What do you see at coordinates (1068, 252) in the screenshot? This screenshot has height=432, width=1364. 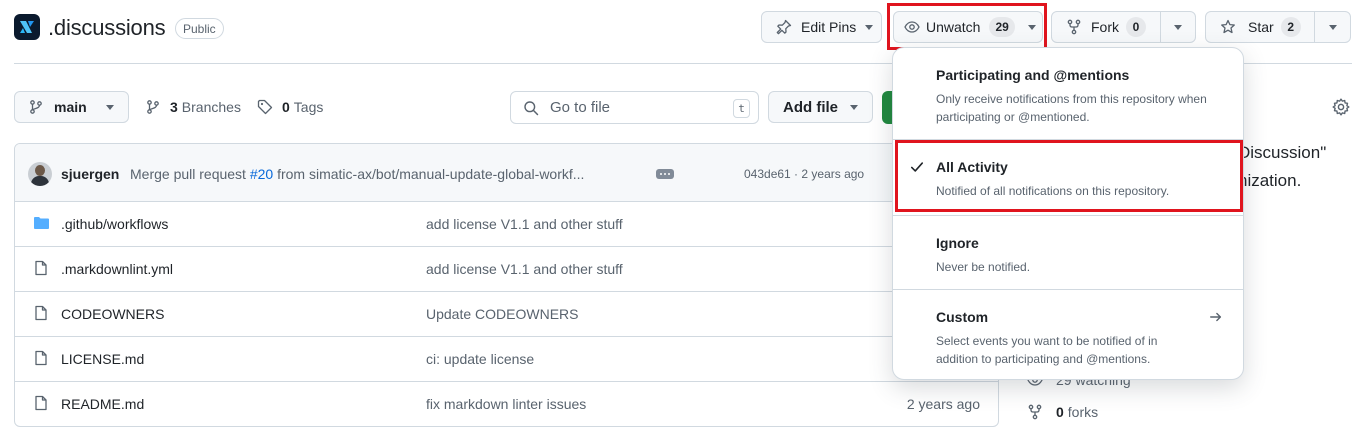 I see `watch-option-ignore: Ignore Never be notified.` at bounding box center [1068, 252].